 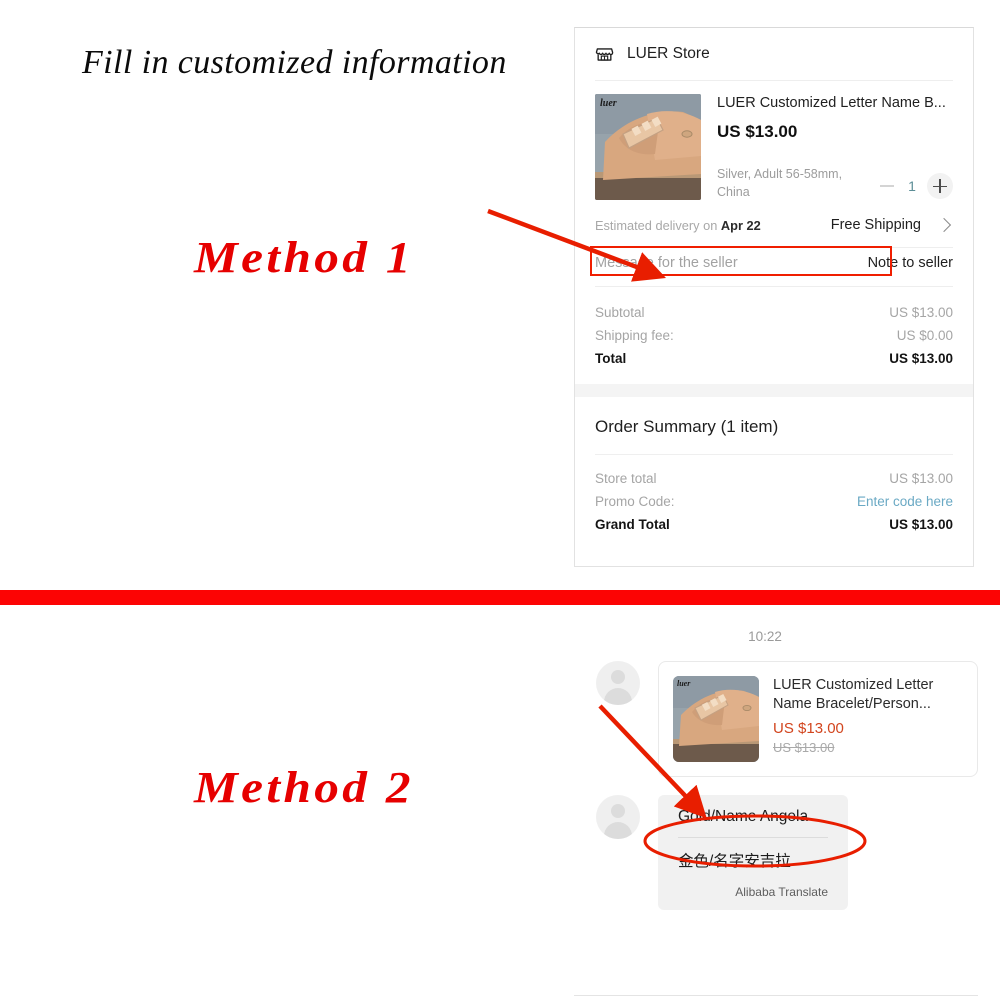 What do you see at coordinates (632, 525) in the screenshot?
I see `summary-label: Grand Total` at bounding box center [632, 525].